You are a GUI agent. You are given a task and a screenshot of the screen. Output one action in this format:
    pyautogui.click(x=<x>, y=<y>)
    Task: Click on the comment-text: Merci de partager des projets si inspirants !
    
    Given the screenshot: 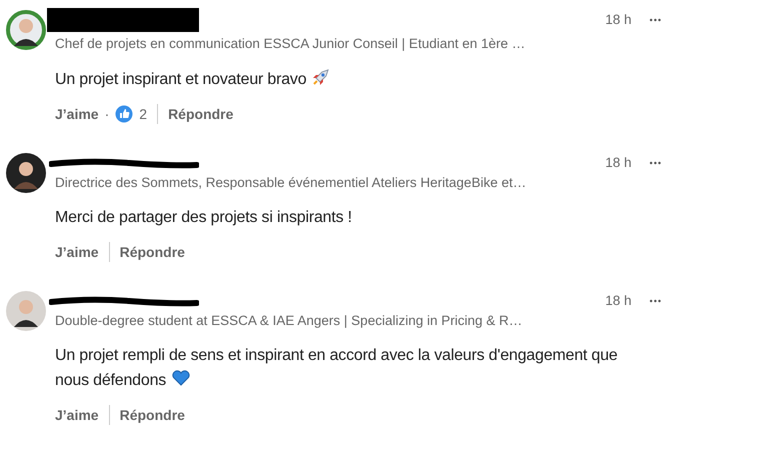 What is the action you would take?
    pyautogui.click(x=204, y=218)
    